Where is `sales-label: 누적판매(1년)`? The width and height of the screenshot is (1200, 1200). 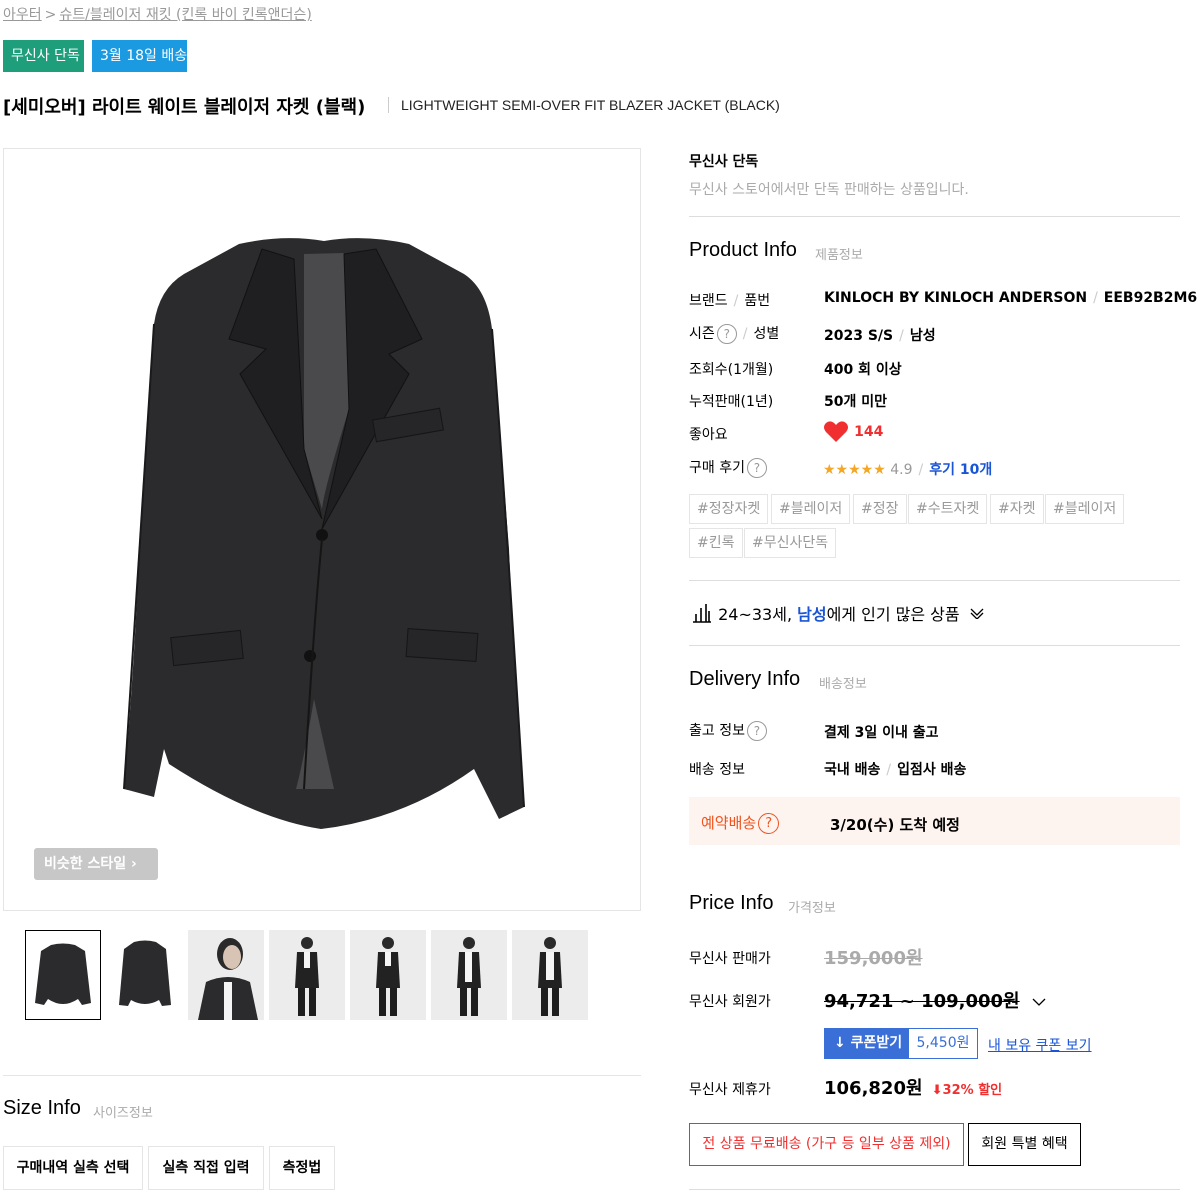
sales-label: 누적판매(1년) is located at coordinates (731, 402).